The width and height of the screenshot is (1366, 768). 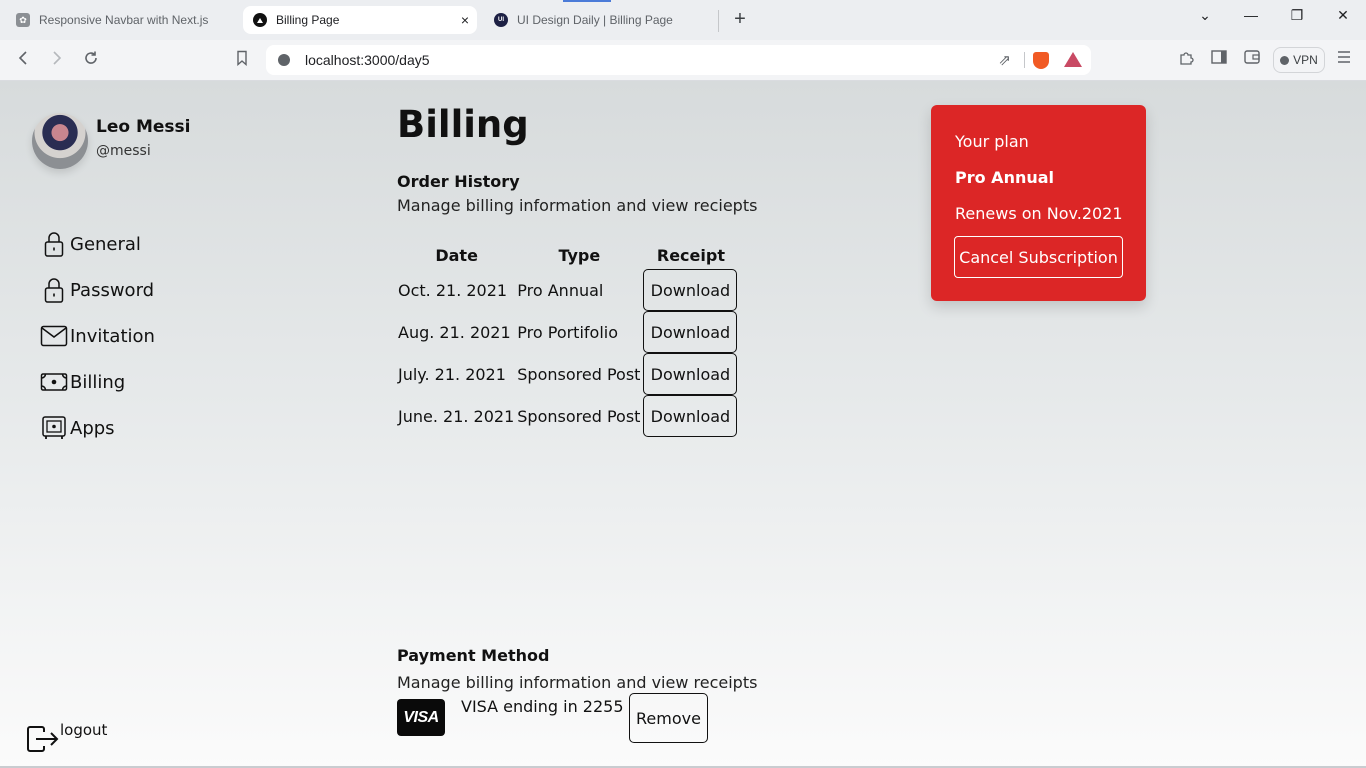 I want to click on sidebar-nav: General Password Invitation Billing Apps, so click(x=97, y=336).